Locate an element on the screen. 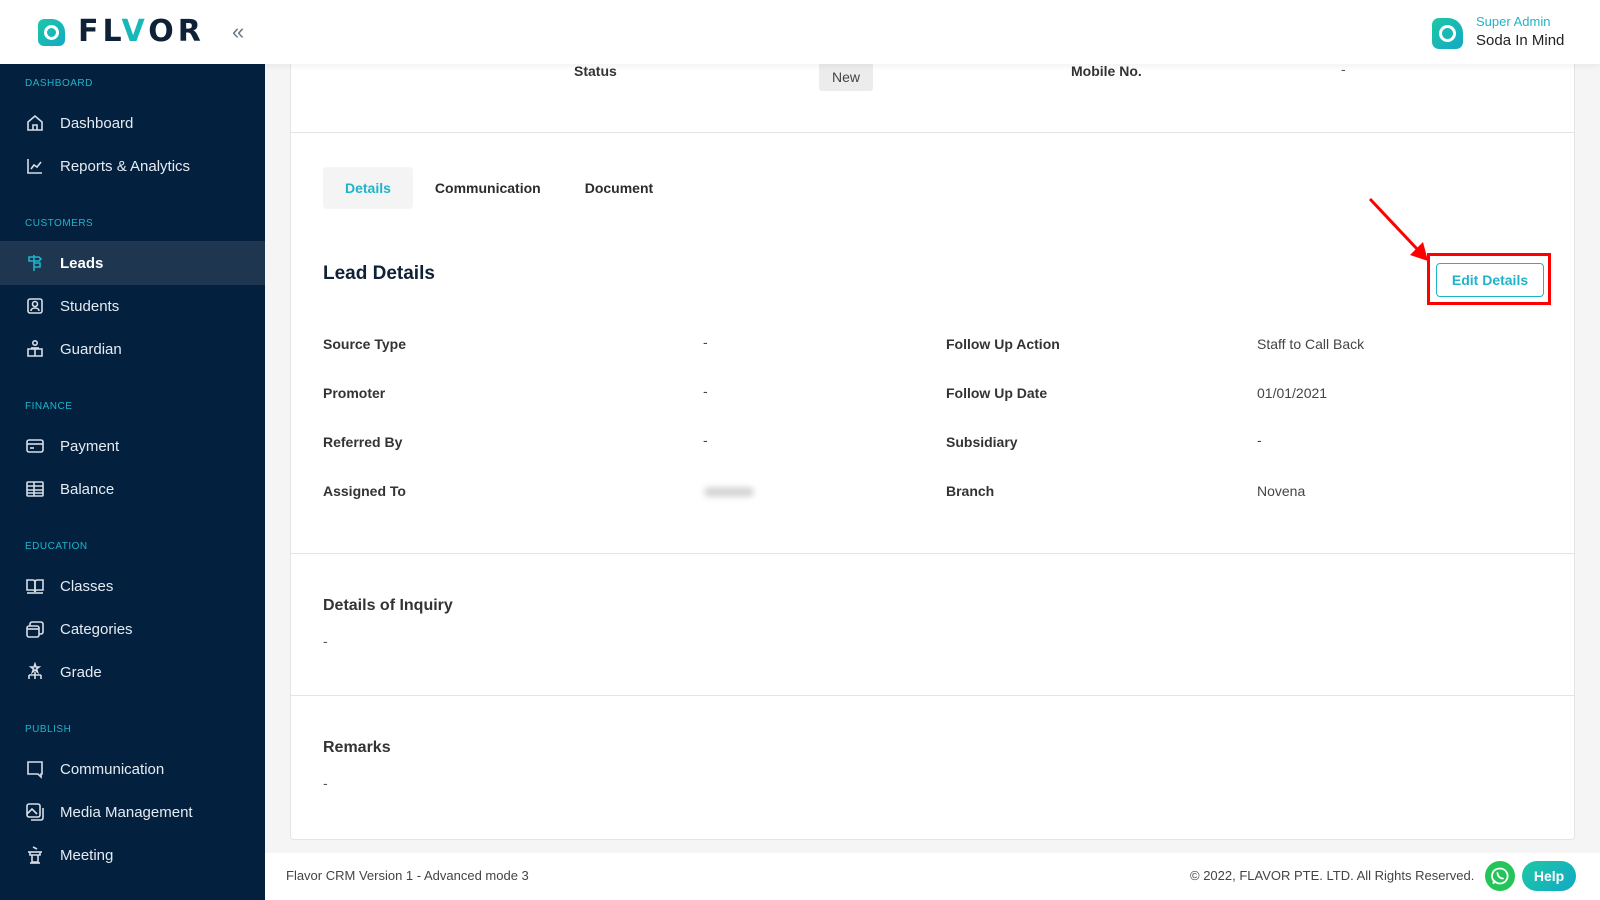 The image size is (1600, 900). tab-bar: Details Communication Document is located at coordinates (499, 188).